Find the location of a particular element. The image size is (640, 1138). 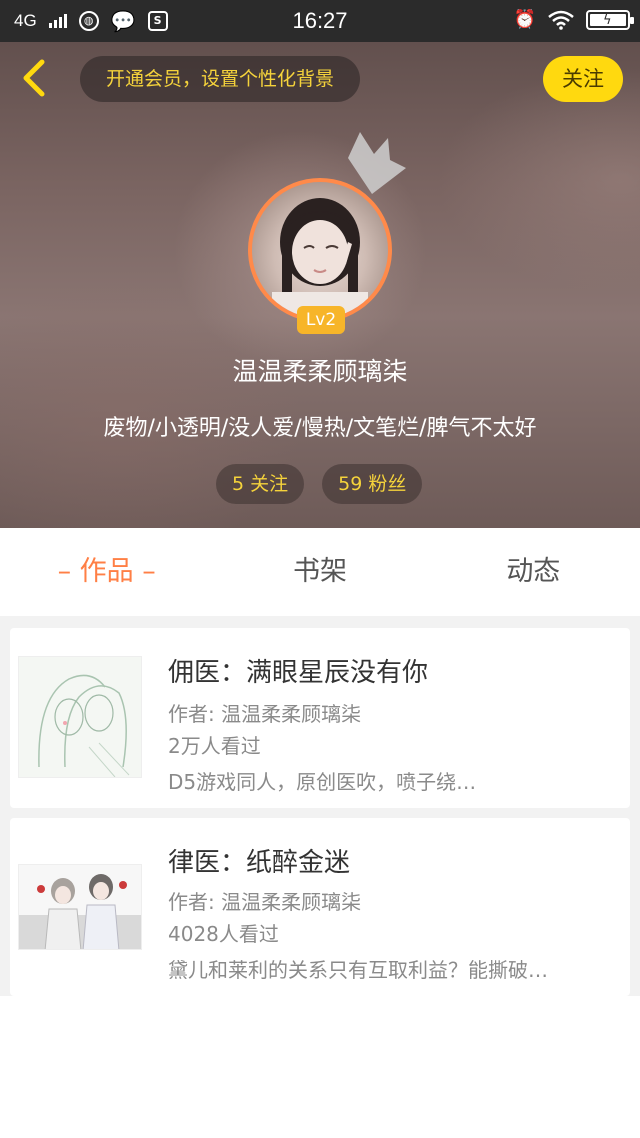

tab-bookshelf: 书架 is located at coordinates (319, 572).